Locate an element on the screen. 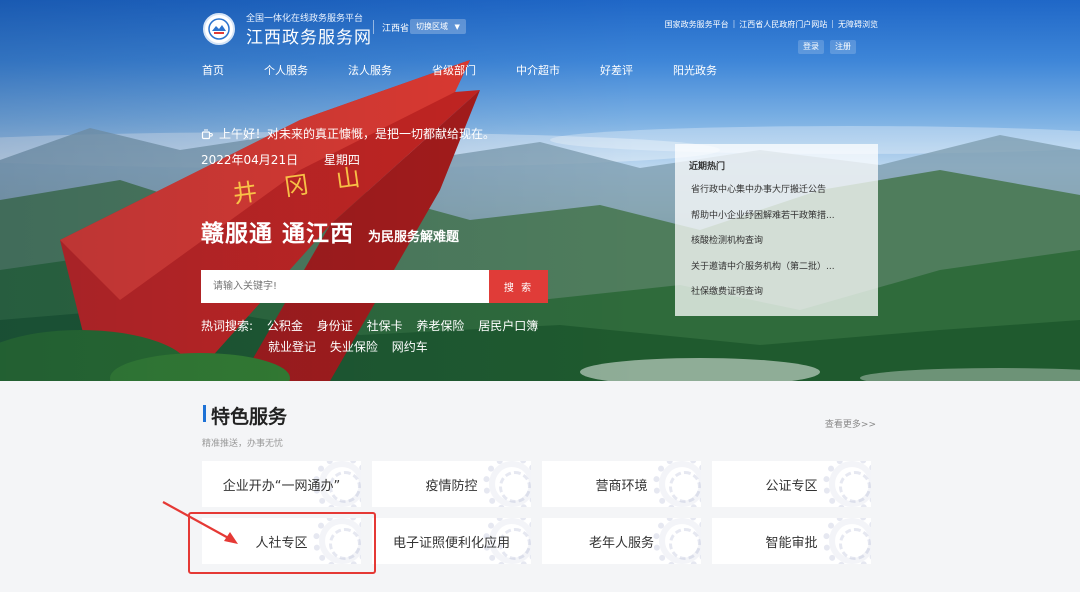 This screenshot has height=592, width=1080. news-item: 省行政中心集中办事大厅搬迁公告 is located at coordinates (779, 190).